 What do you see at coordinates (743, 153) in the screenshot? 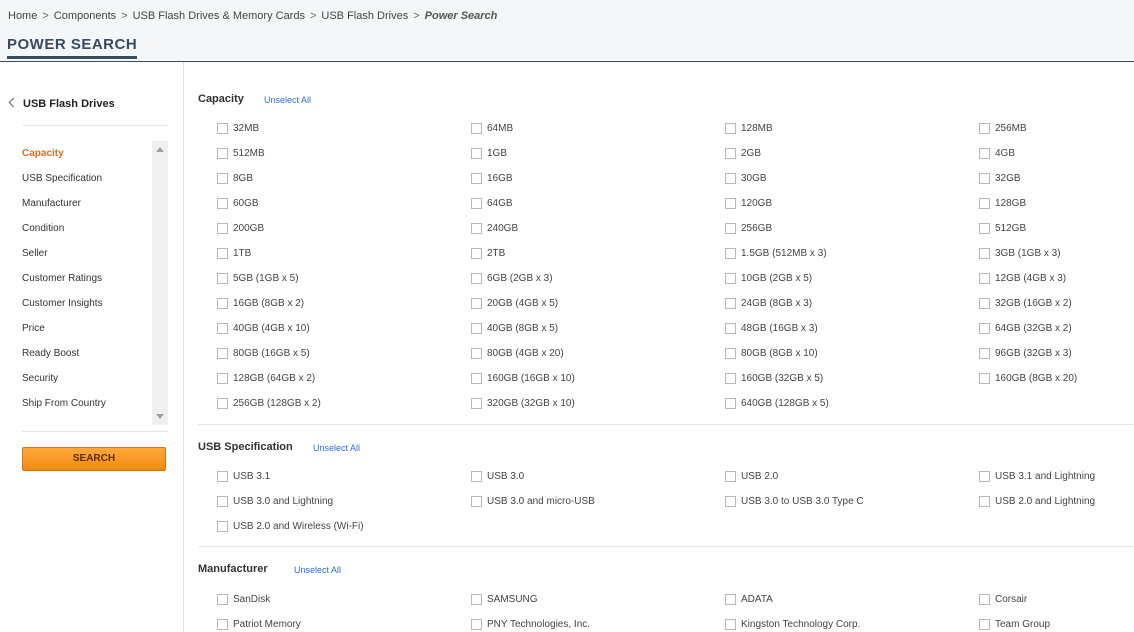
I see `filter-option-capacity: 2GB` at bounding box center [743, 153].